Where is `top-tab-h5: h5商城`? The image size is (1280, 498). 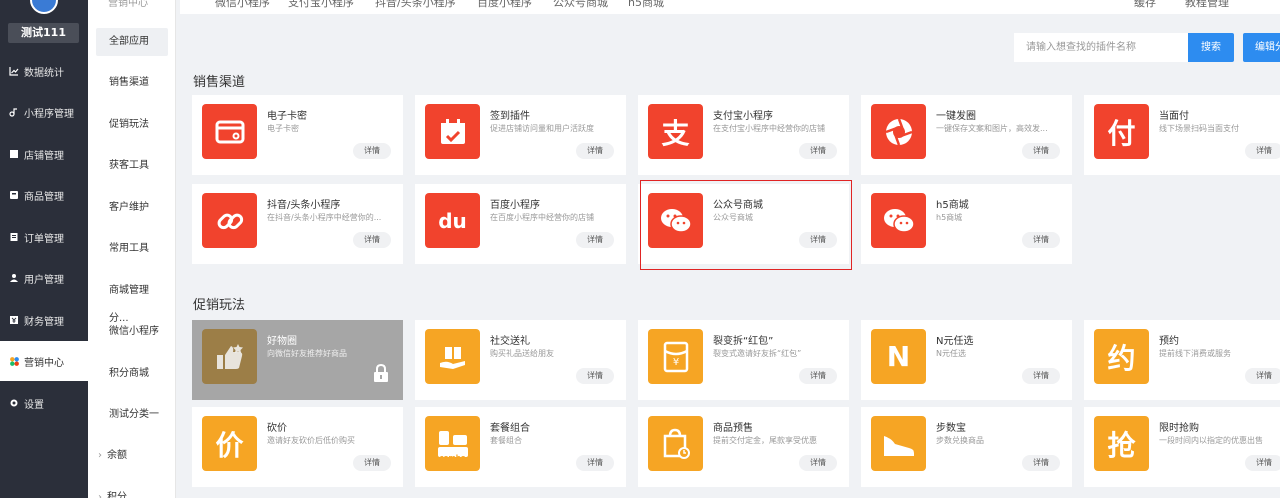 top-tab-h5: h5商城 is located at coordinates (646, 5).